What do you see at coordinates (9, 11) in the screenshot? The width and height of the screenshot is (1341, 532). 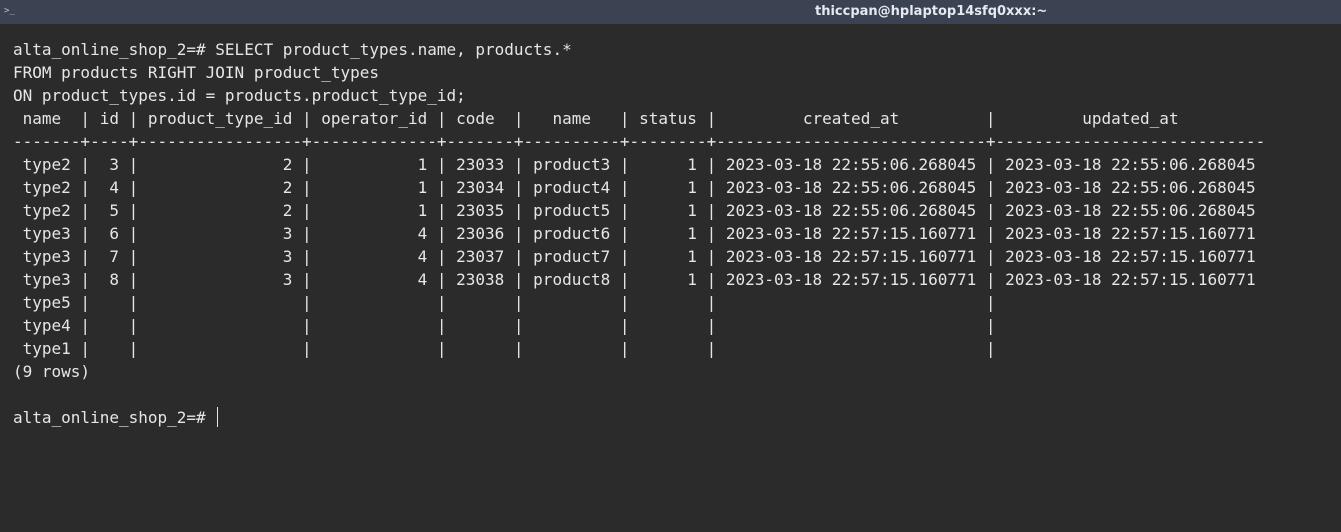 I see `terminal-icon: >_` at bounding box center [9, 11].